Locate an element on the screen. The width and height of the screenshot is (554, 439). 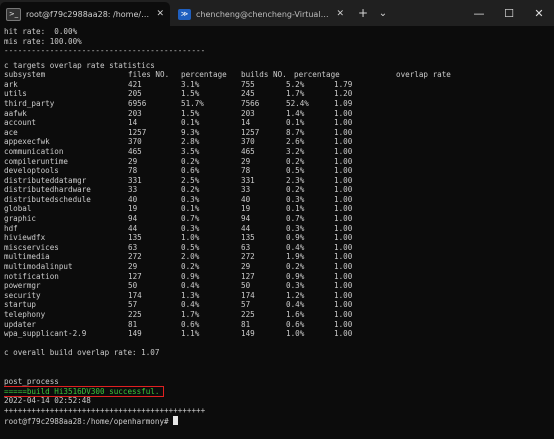
cell-builds-no: 81 is located at coordinates (246, 324).